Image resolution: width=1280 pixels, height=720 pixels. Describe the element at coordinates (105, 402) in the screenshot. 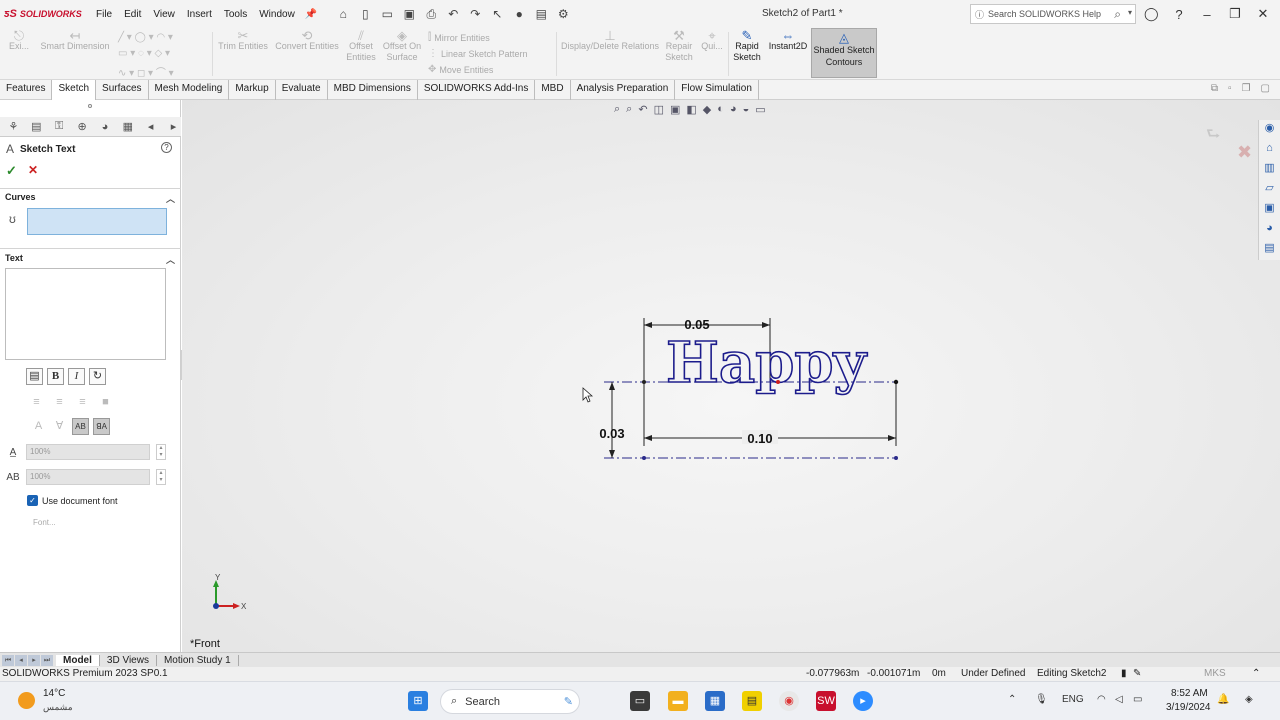

I see `justify-icon: ■` at that location.